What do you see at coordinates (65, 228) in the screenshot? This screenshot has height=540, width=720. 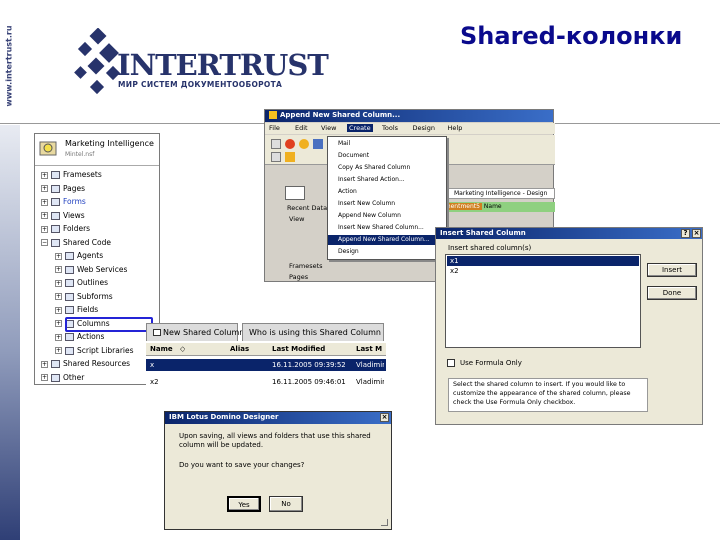 I see `tree-item-folders: + Folders` at bounding box center [65, 228].